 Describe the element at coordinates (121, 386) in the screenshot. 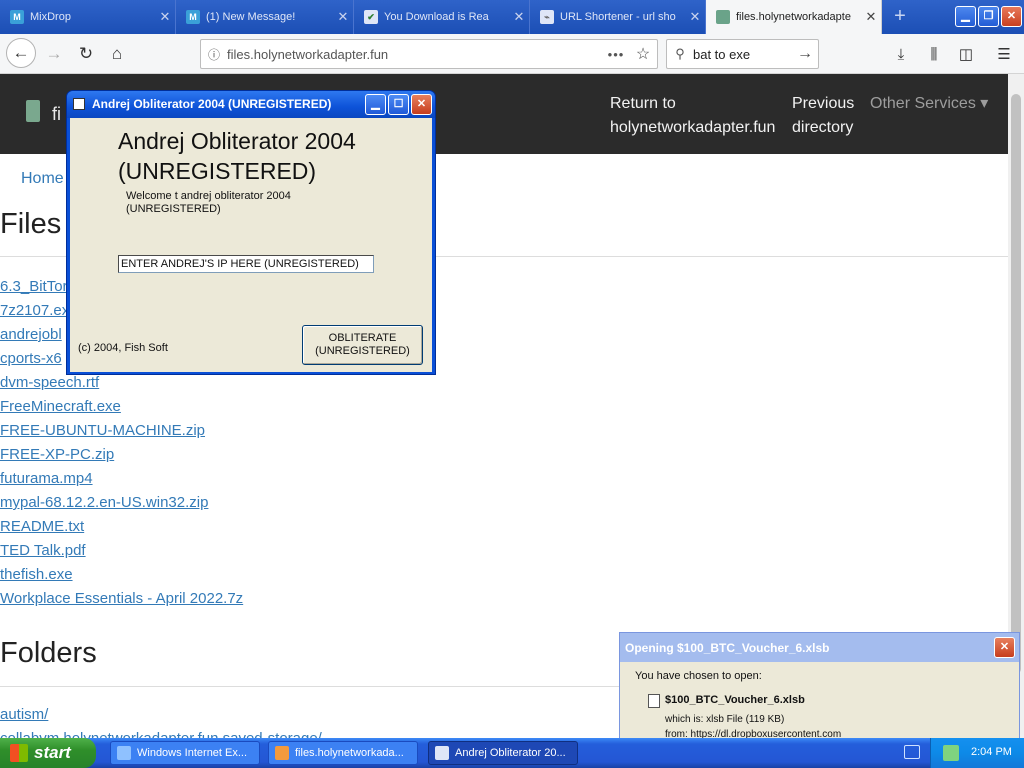

I see `file-link: dvm-speech.rtf` at that location.